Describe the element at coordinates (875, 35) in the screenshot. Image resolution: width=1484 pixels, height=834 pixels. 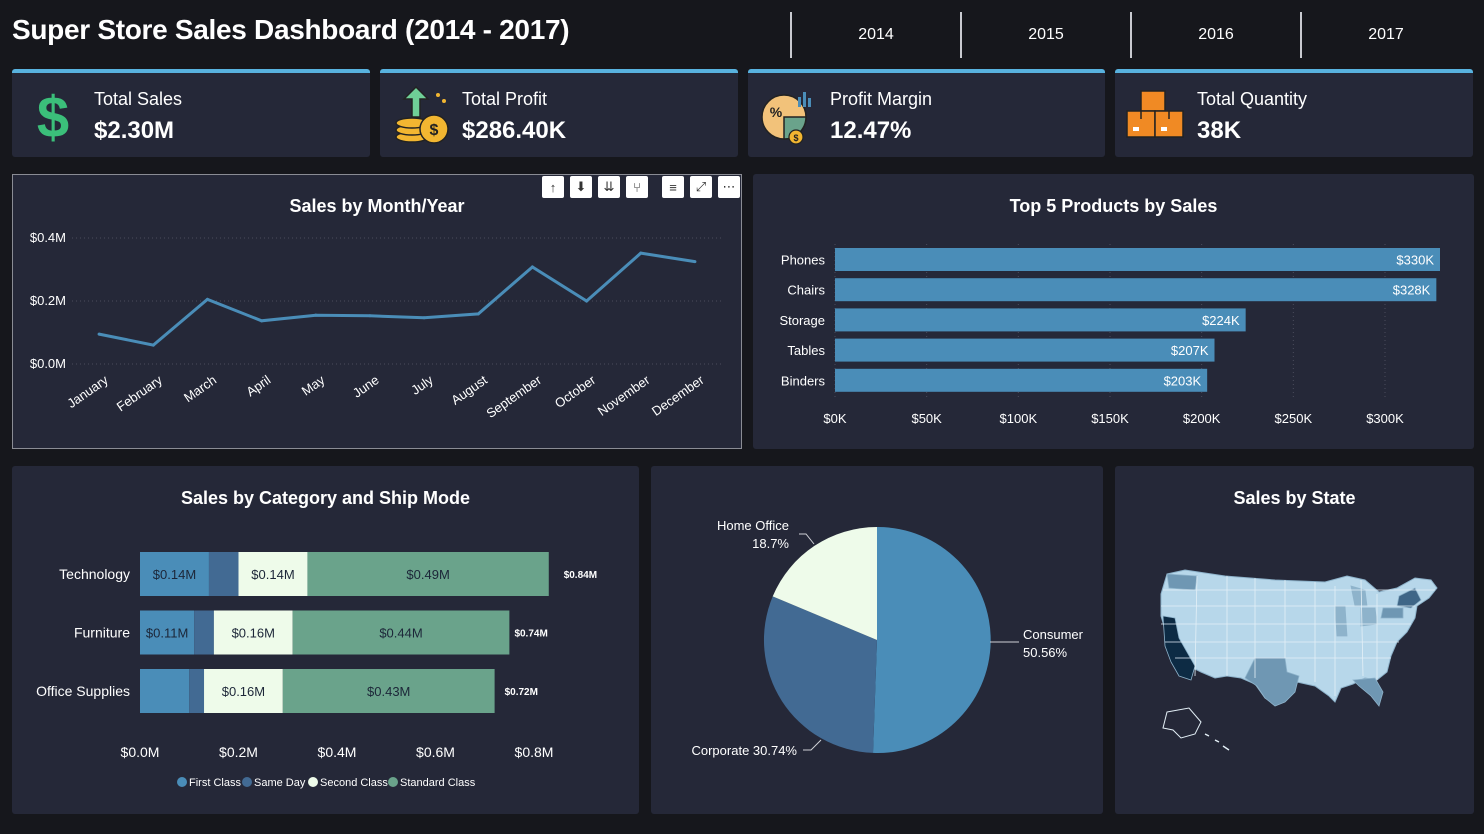
I see `year-2014-button: 2014` at that location.